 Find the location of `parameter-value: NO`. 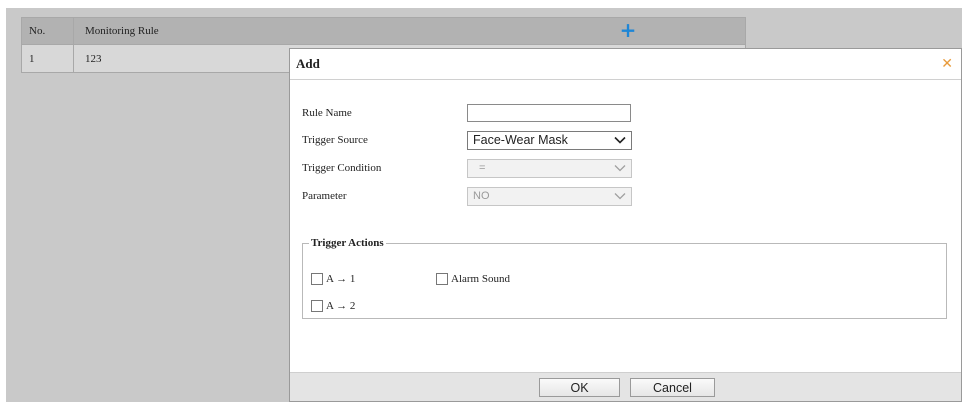

parameter-value: NO is located at coordinates (481, 196).